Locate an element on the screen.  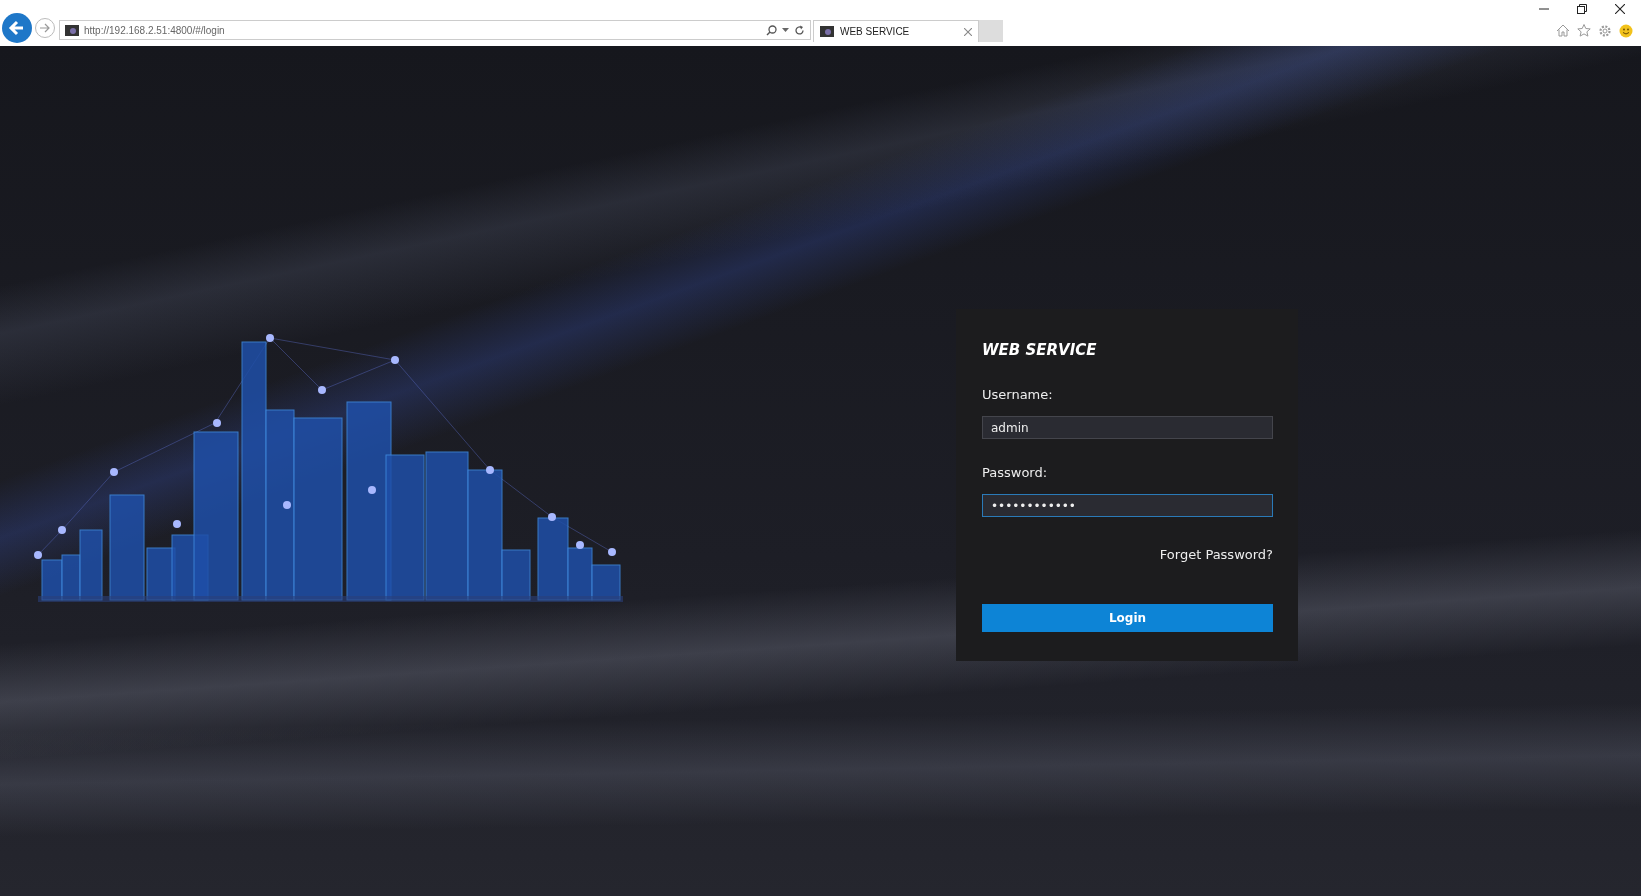
browser-tab: WEB SERVICE is located at coordinates (896, 31).